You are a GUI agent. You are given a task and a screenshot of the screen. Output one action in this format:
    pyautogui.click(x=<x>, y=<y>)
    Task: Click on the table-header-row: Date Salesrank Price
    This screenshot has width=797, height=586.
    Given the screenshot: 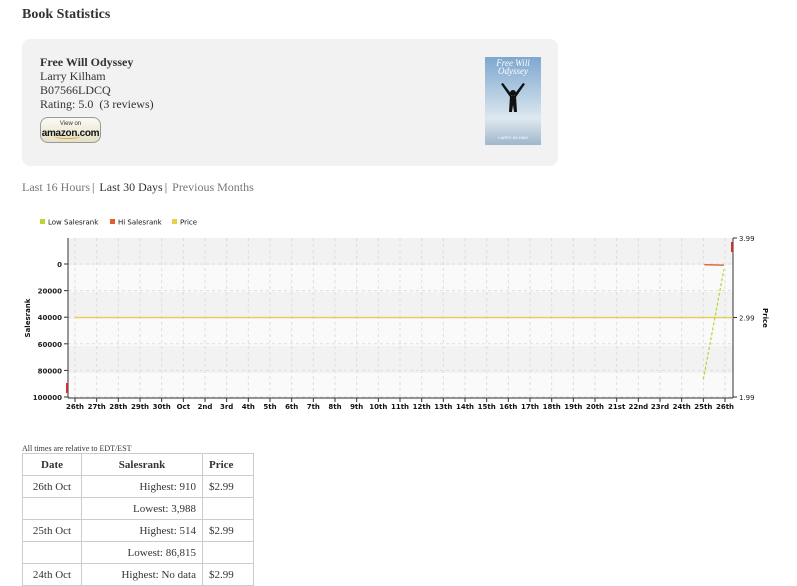 What is the action you would take?
    pyautogui.click(x=138, y=464)
    